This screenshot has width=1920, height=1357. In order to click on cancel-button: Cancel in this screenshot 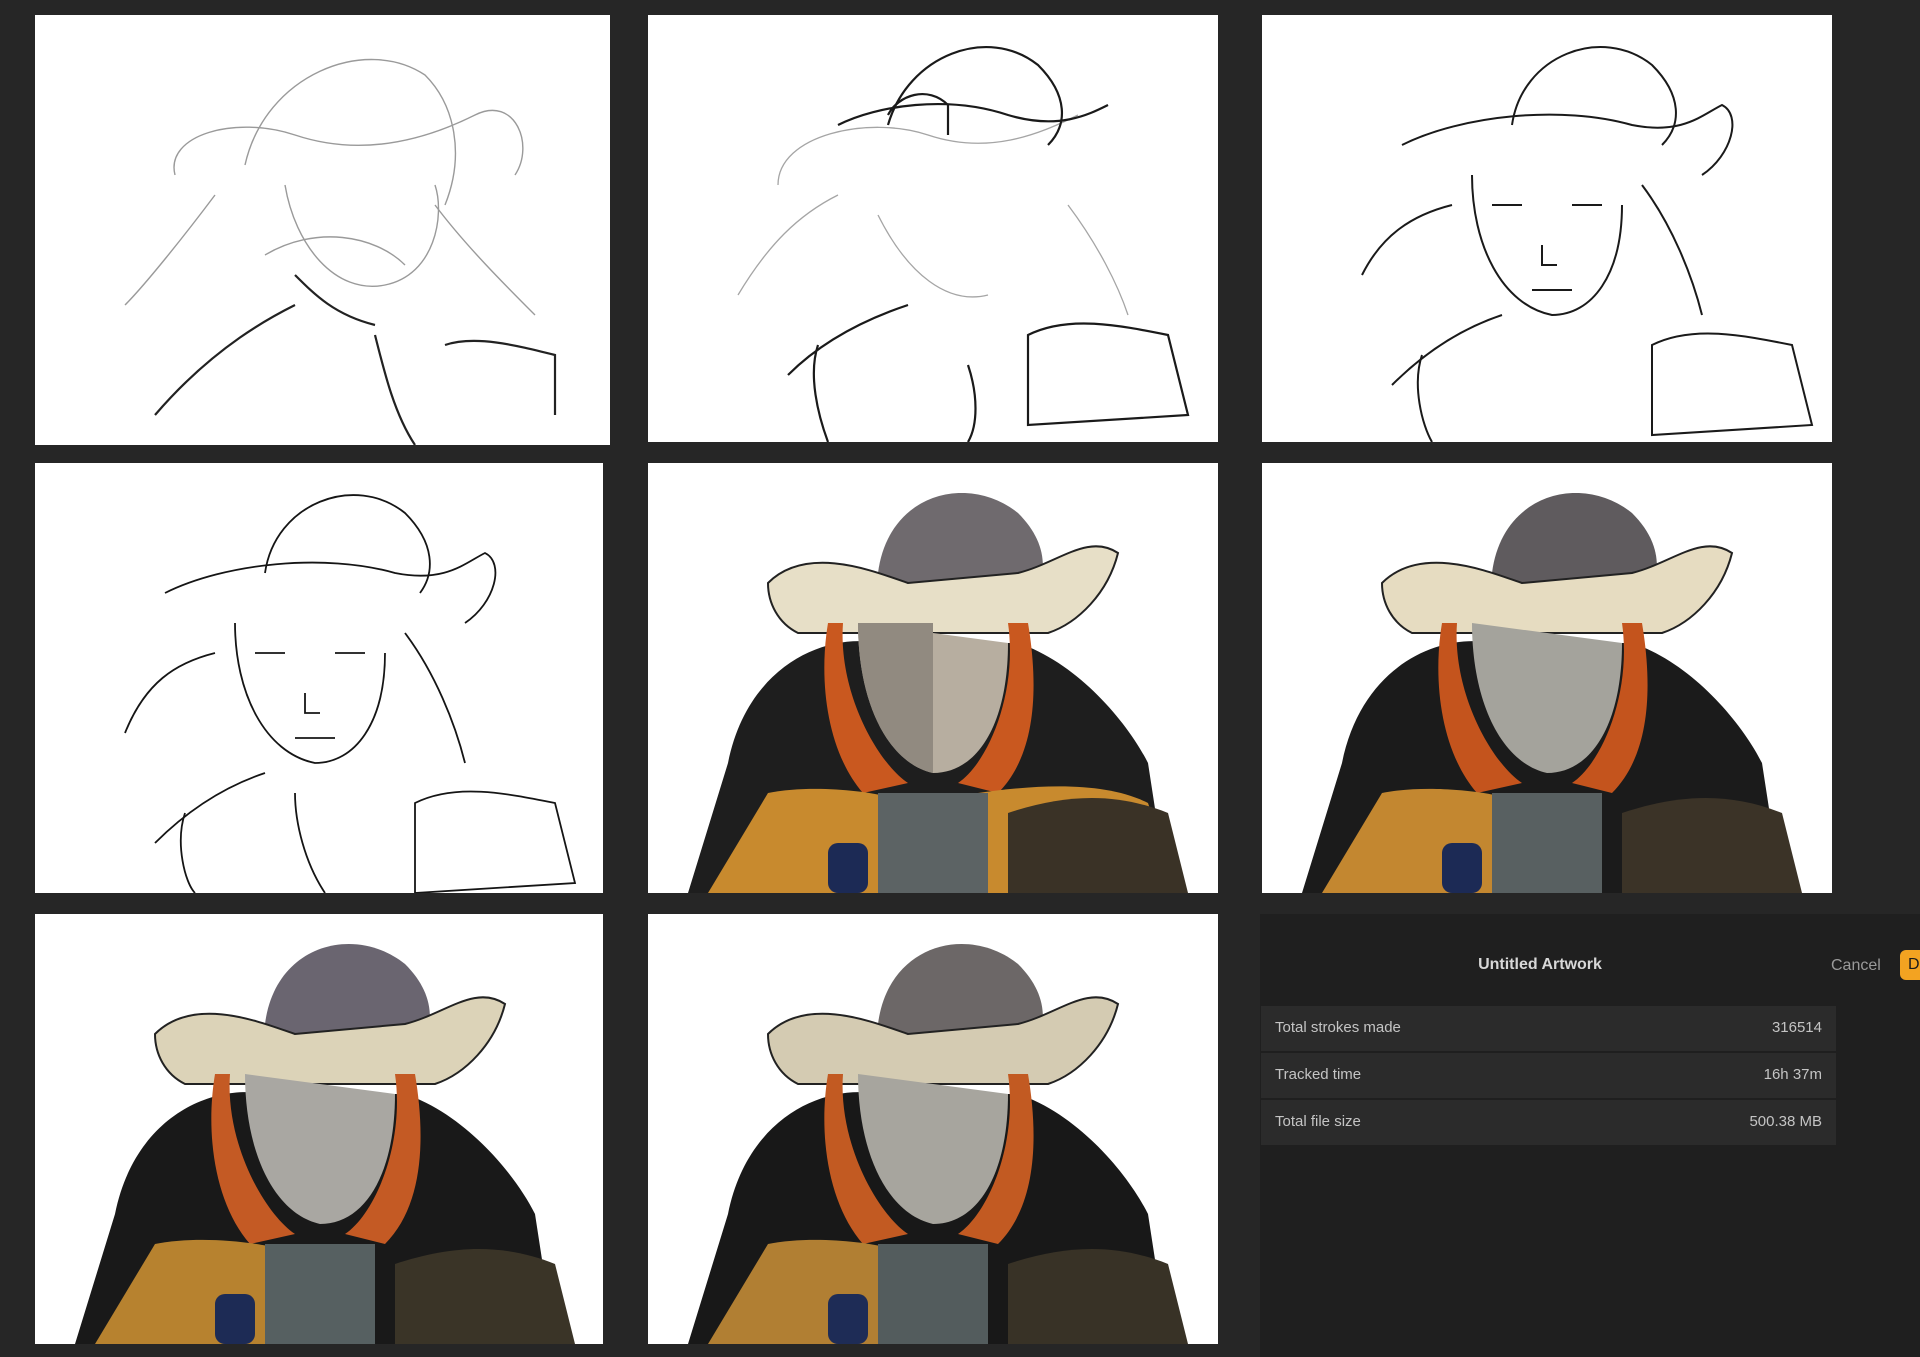, I will do `click(1856, 966)`.